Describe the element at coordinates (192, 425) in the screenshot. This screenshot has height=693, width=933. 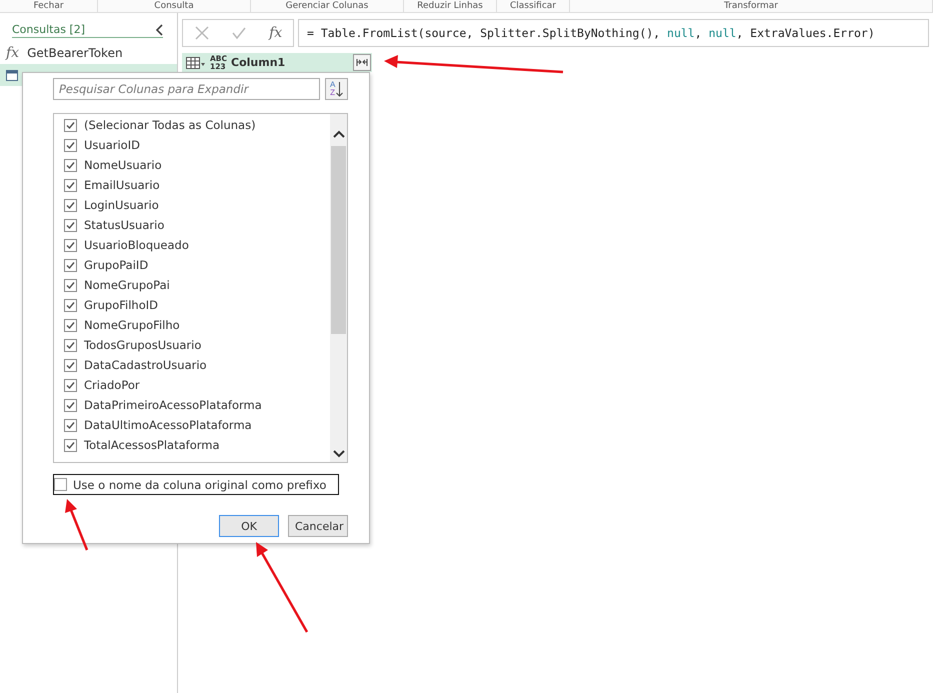
I see `column-option: DataUltimoAcessoPlataforma` at that location.